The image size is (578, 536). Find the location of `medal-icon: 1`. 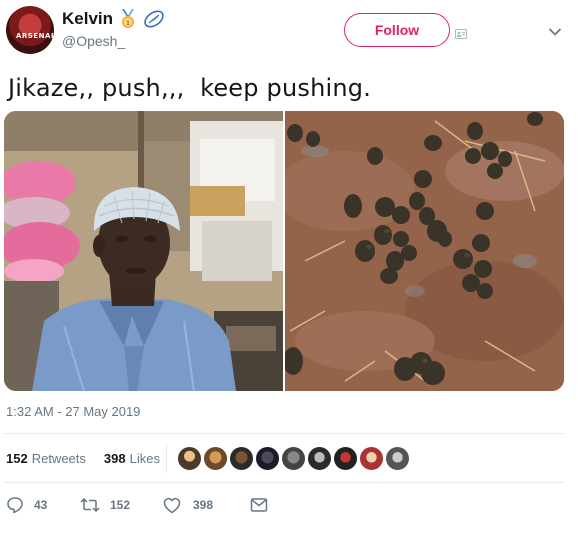

medal-icon: 1 is located at coordinates (128, 19).